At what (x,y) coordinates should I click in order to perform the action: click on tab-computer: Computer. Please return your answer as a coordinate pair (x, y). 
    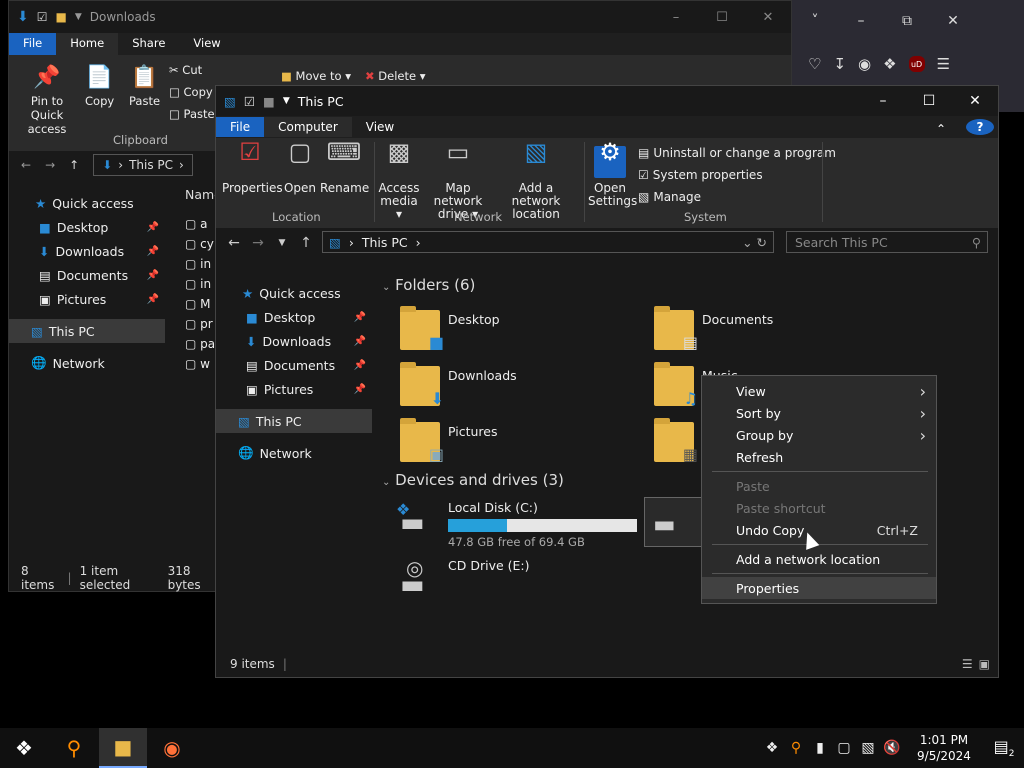
    Looking at the image, I should click on (308, 127).